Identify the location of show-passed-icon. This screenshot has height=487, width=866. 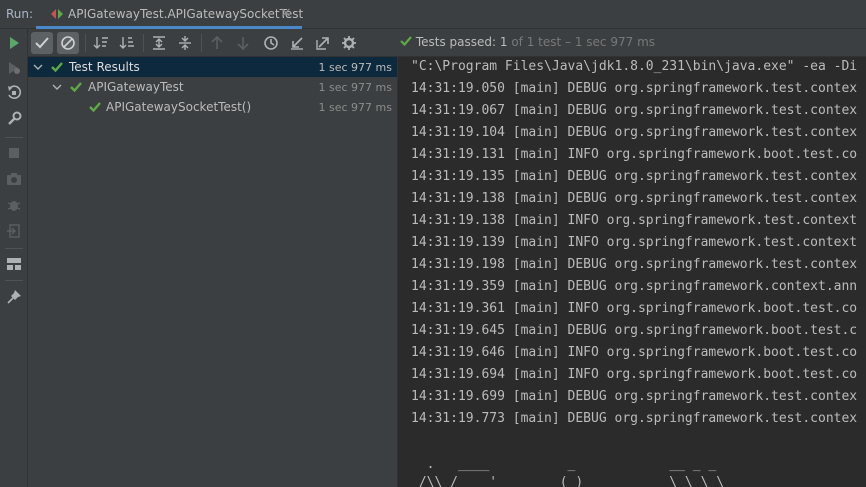
(42, 43).